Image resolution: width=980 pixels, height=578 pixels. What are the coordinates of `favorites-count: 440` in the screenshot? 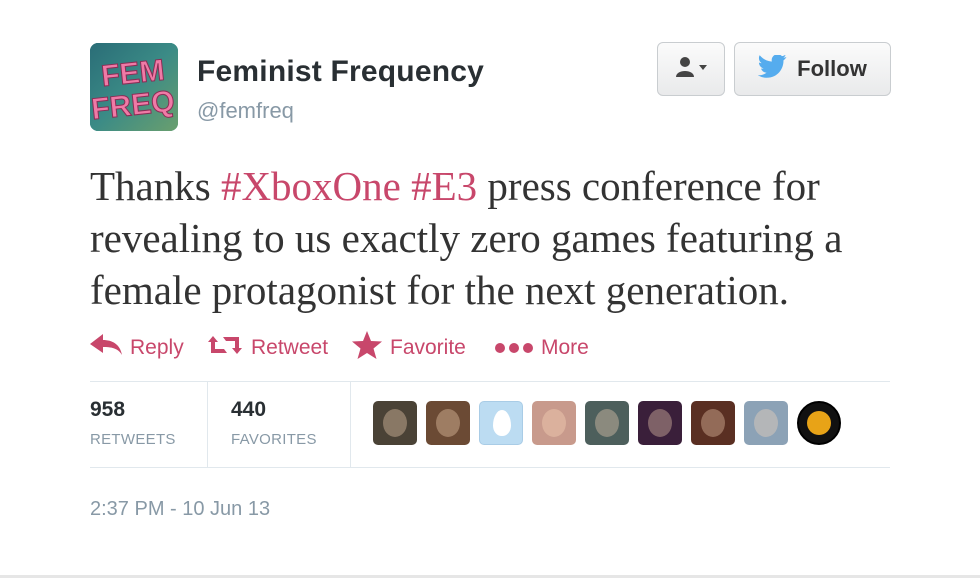 It's located at (248, 410).